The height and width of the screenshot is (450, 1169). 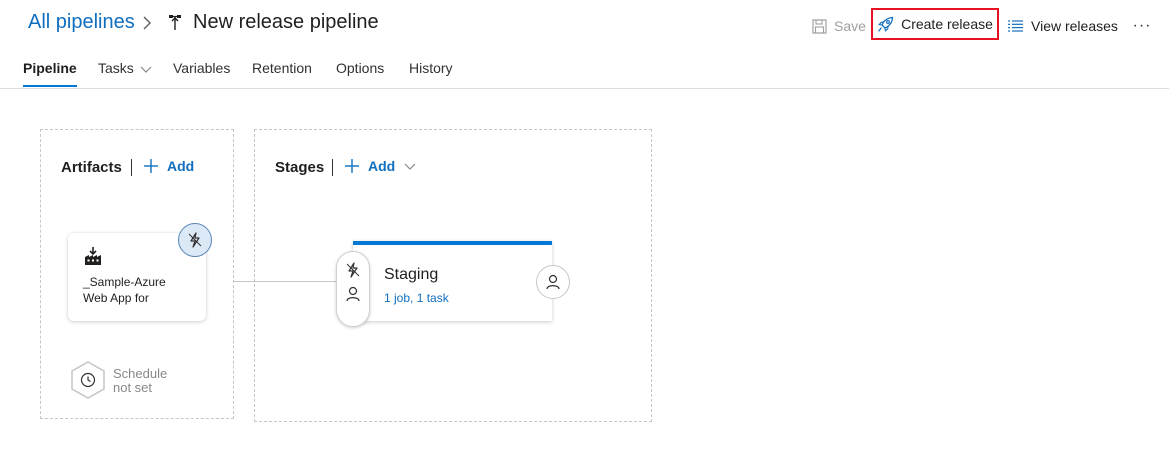 I want to click on tab-tasks: Tasks, so click(x=125, y=74).